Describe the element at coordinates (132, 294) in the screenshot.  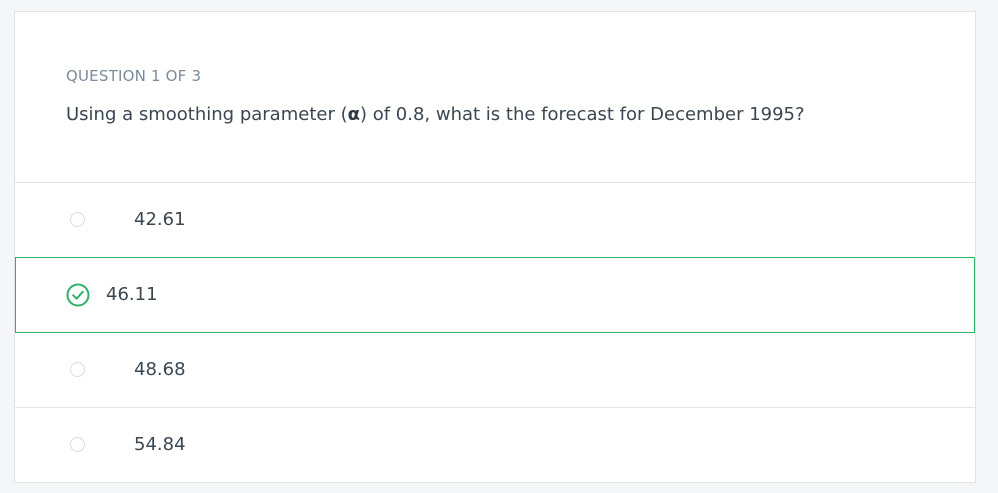
I see `answer-label: 46.11` at that location.